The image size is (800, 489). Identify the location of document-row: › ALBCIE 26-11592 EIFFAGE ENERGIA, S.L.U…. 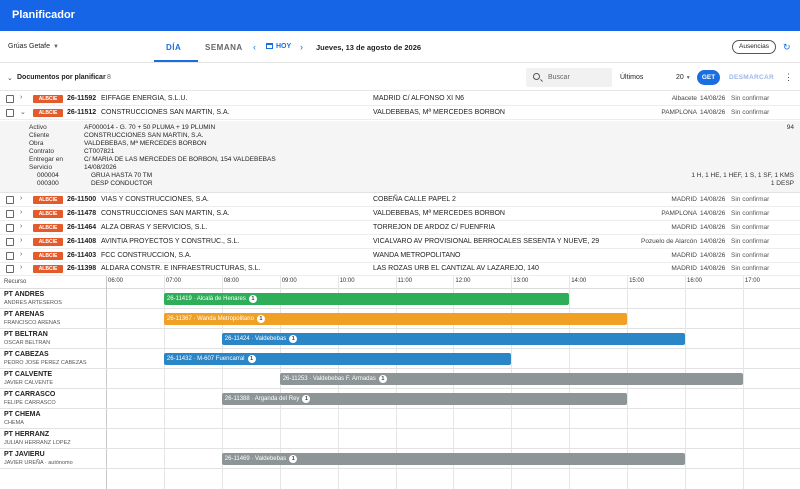
(400, 99).